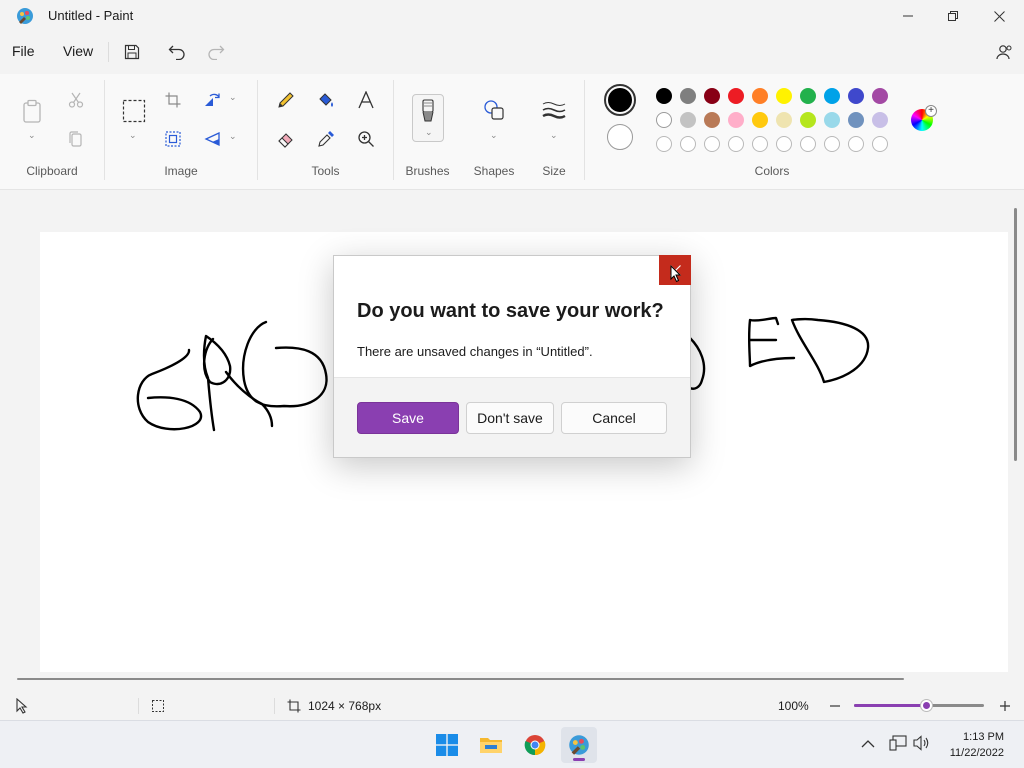 The height and width of the screenshot is (768, 1024). What do you see at coordinates (491, 745) in the screenshot?
I see `file-explorer-button` at bounding box center [491, 745].